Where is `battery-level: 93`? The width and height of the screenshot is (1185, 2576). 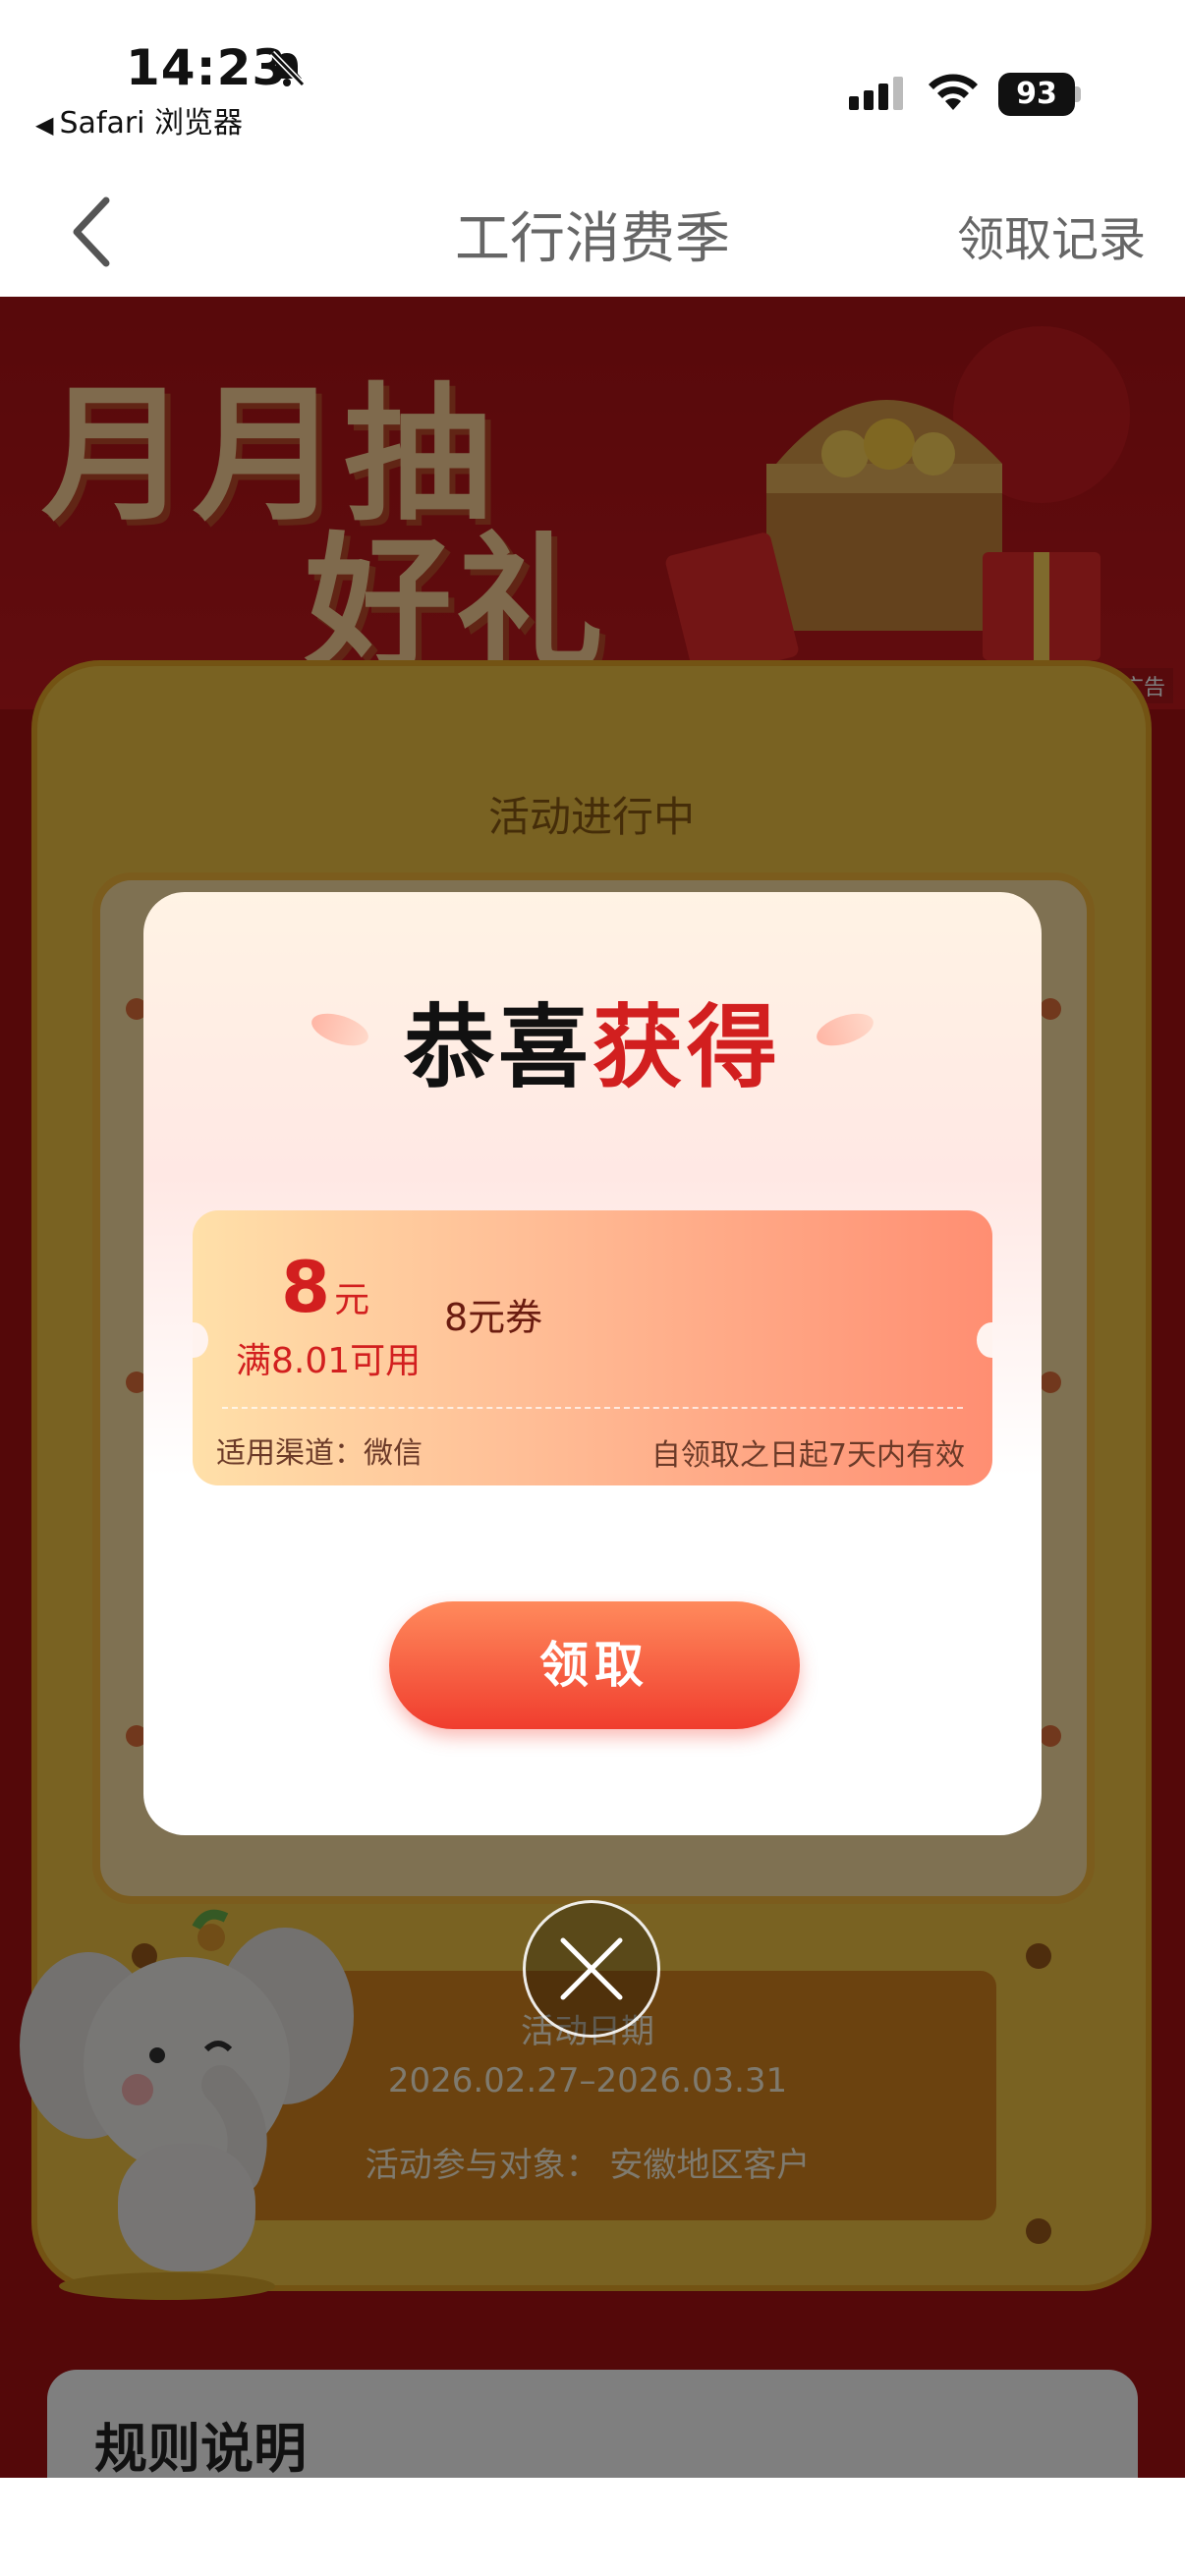
battery-level: 93 is located at coordinates (1037, 94).